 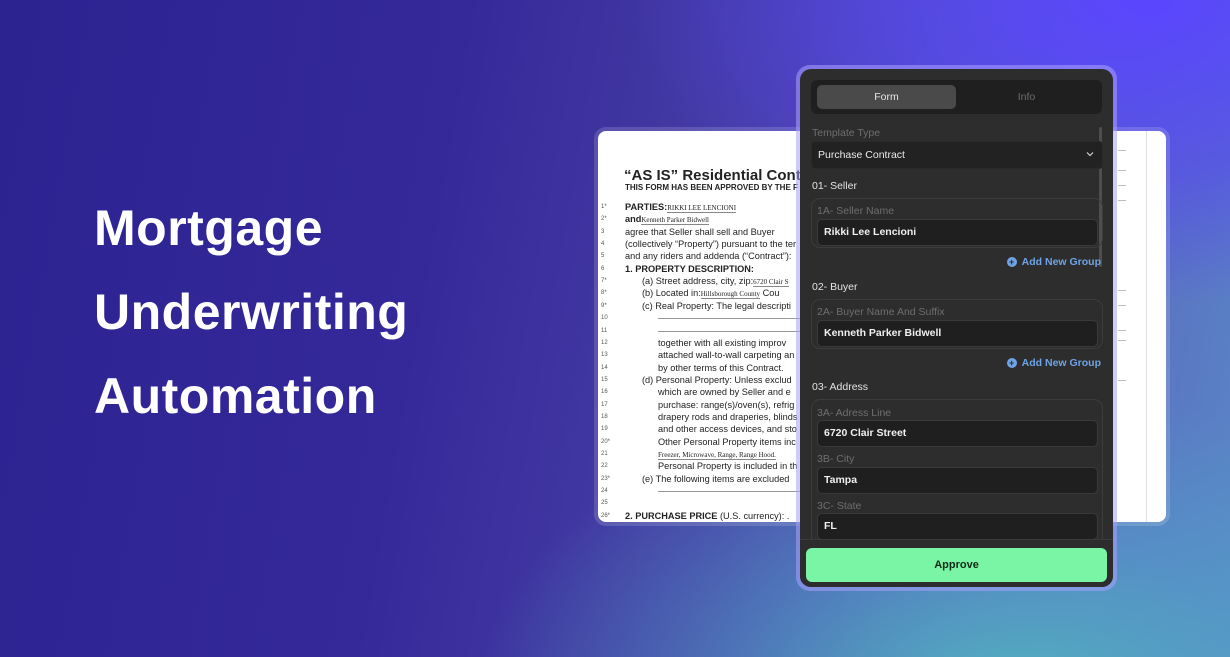 What do you see at coordinates (675, 221) in the screenshot?
I see `filled-value: Kenneth Parker Bidwell` at bounding box center [675, 221].